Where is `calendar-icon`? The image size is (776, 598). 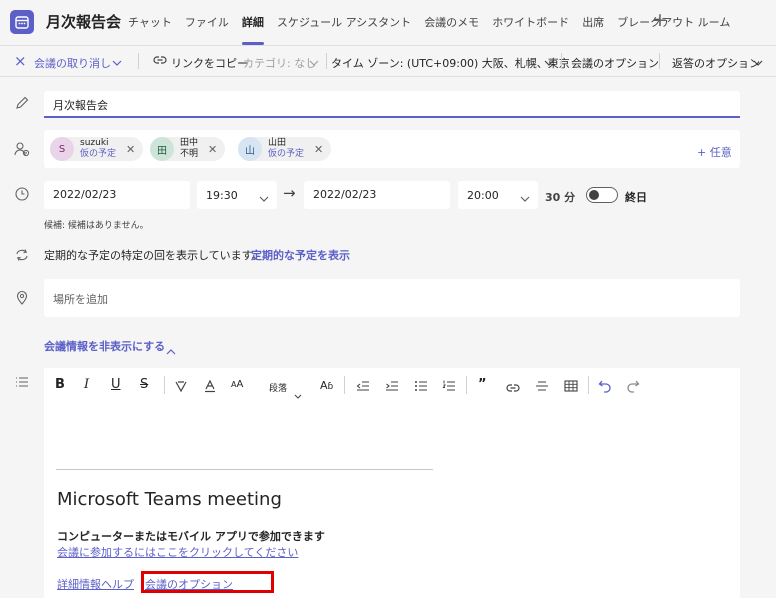
calendar-icon is located at coordinates (22, 22).